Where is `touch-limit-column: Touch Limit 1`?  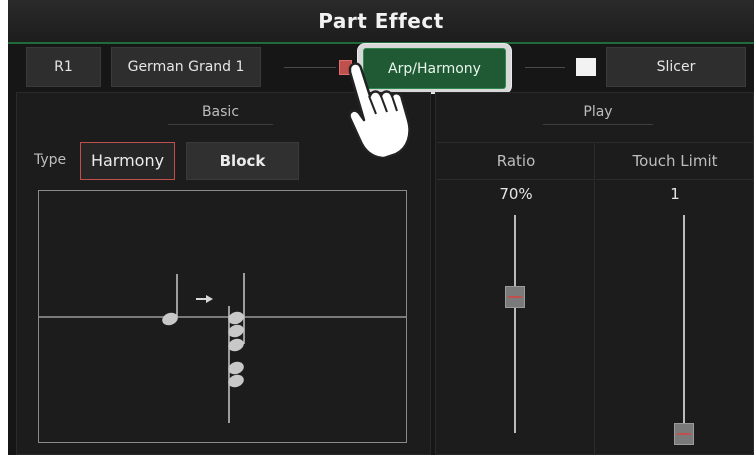 touch-limit-column: Touch Limit 1 is located at coordinates (675, 298).